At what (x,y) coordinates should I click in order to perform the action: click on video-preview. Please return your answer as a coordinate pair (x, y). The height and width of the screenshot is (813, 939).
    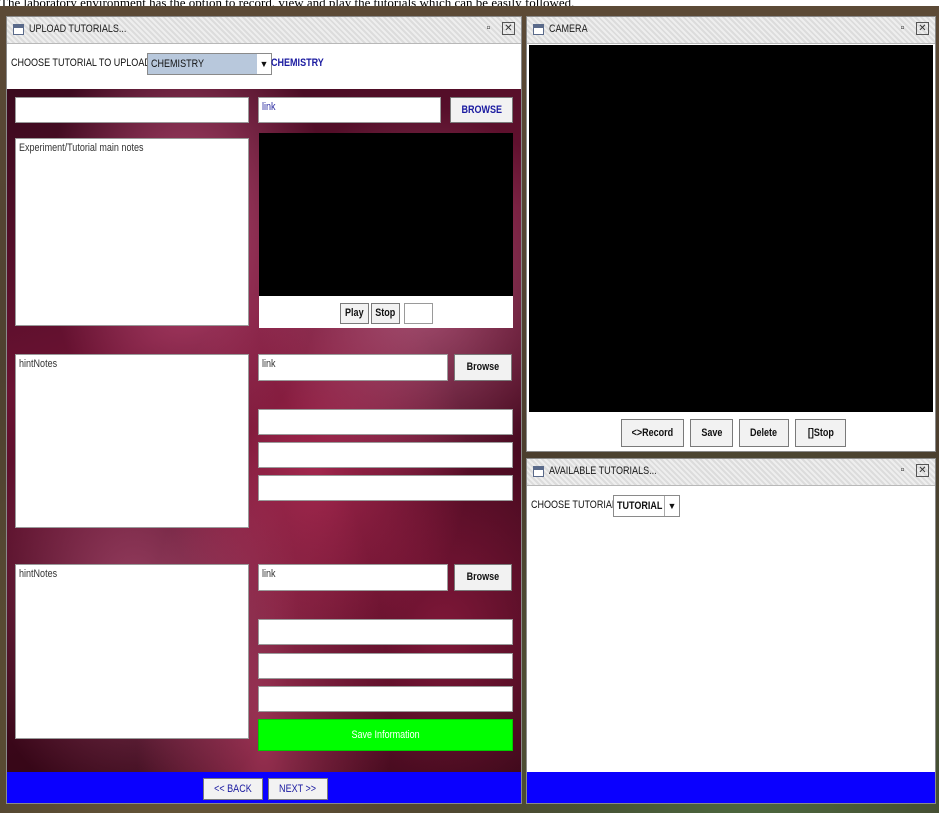
    Looking at the image, I should click on (386, 214).